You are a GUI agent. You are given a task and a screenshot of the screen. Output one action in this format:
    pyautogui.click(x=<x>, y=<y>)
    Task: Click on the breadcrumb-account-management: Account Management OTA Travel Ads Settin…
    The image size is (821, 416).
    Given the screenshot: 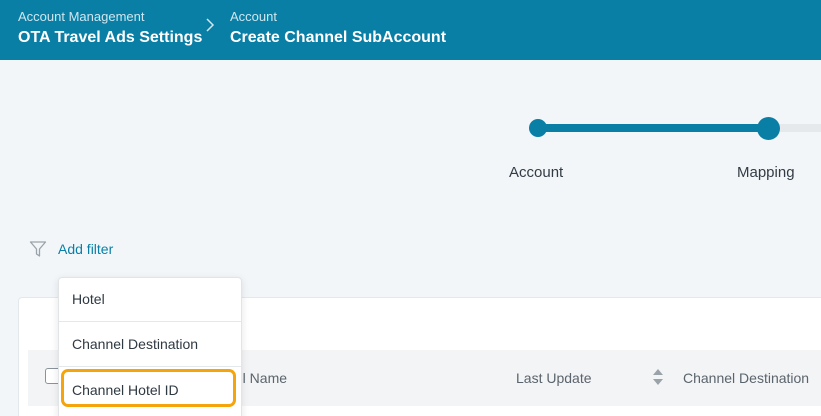 What is the action you would take?
    pyautogui.click(x=110, y=29)
    